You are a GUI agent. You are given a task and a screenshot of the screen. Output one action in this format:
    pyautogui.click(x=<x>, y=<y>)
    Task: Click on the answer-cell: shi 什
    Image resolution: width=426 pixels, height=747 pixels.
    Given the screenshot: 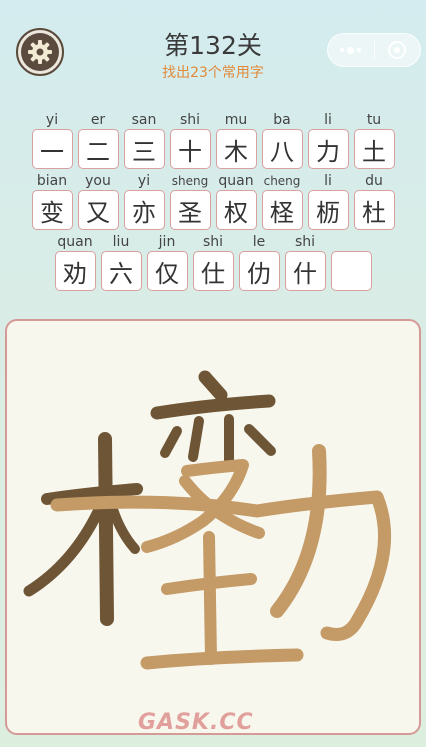 What is the action you would take?
    pyautogui.click(x=305, y=262)
    